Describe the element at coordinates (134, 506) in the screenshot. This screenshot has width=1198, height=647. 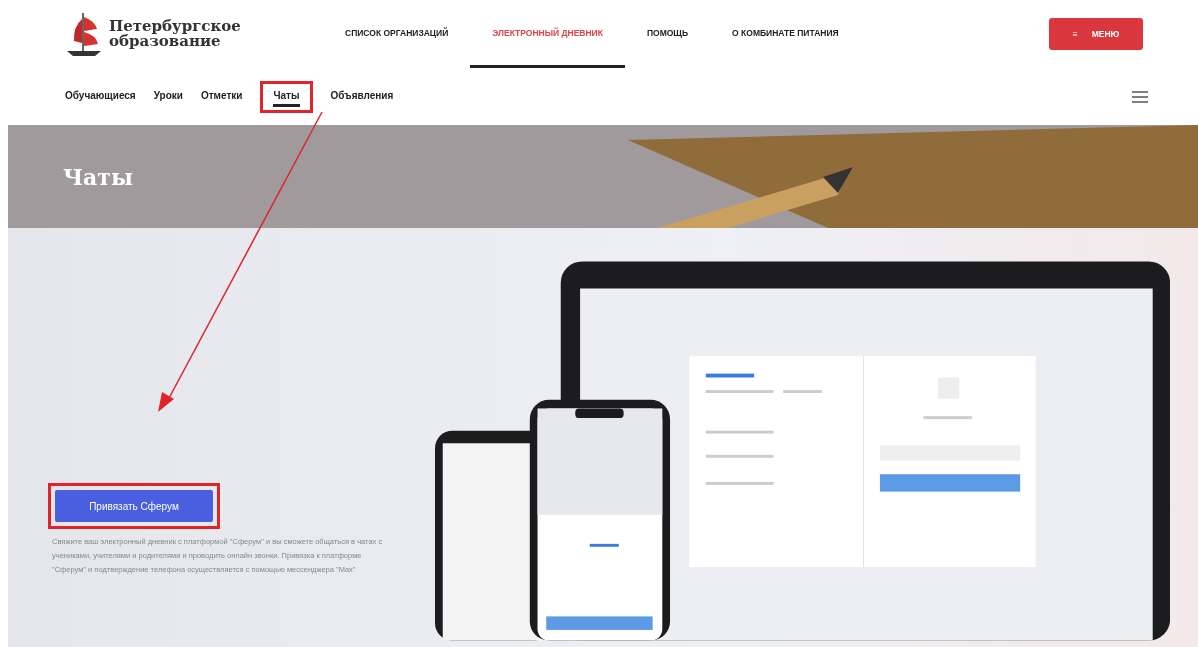
I see `connect-button: Привязать Сферум` at that location.